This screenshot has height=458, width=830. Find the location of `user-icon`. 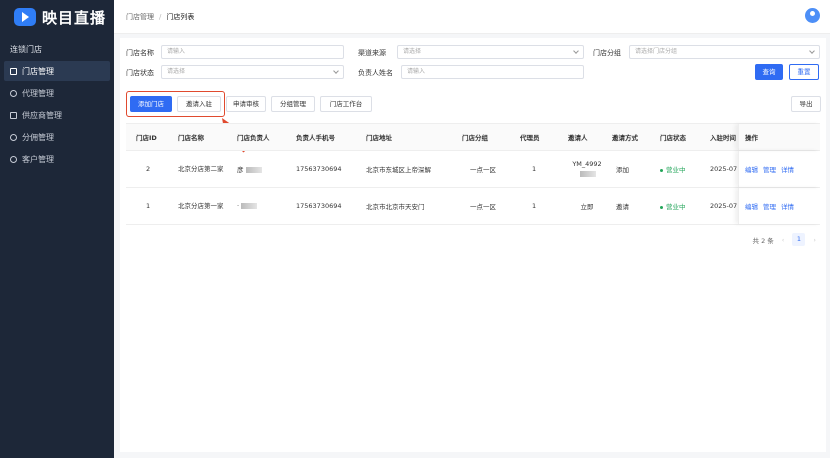

user-icon is located at coordinates (13, 93).